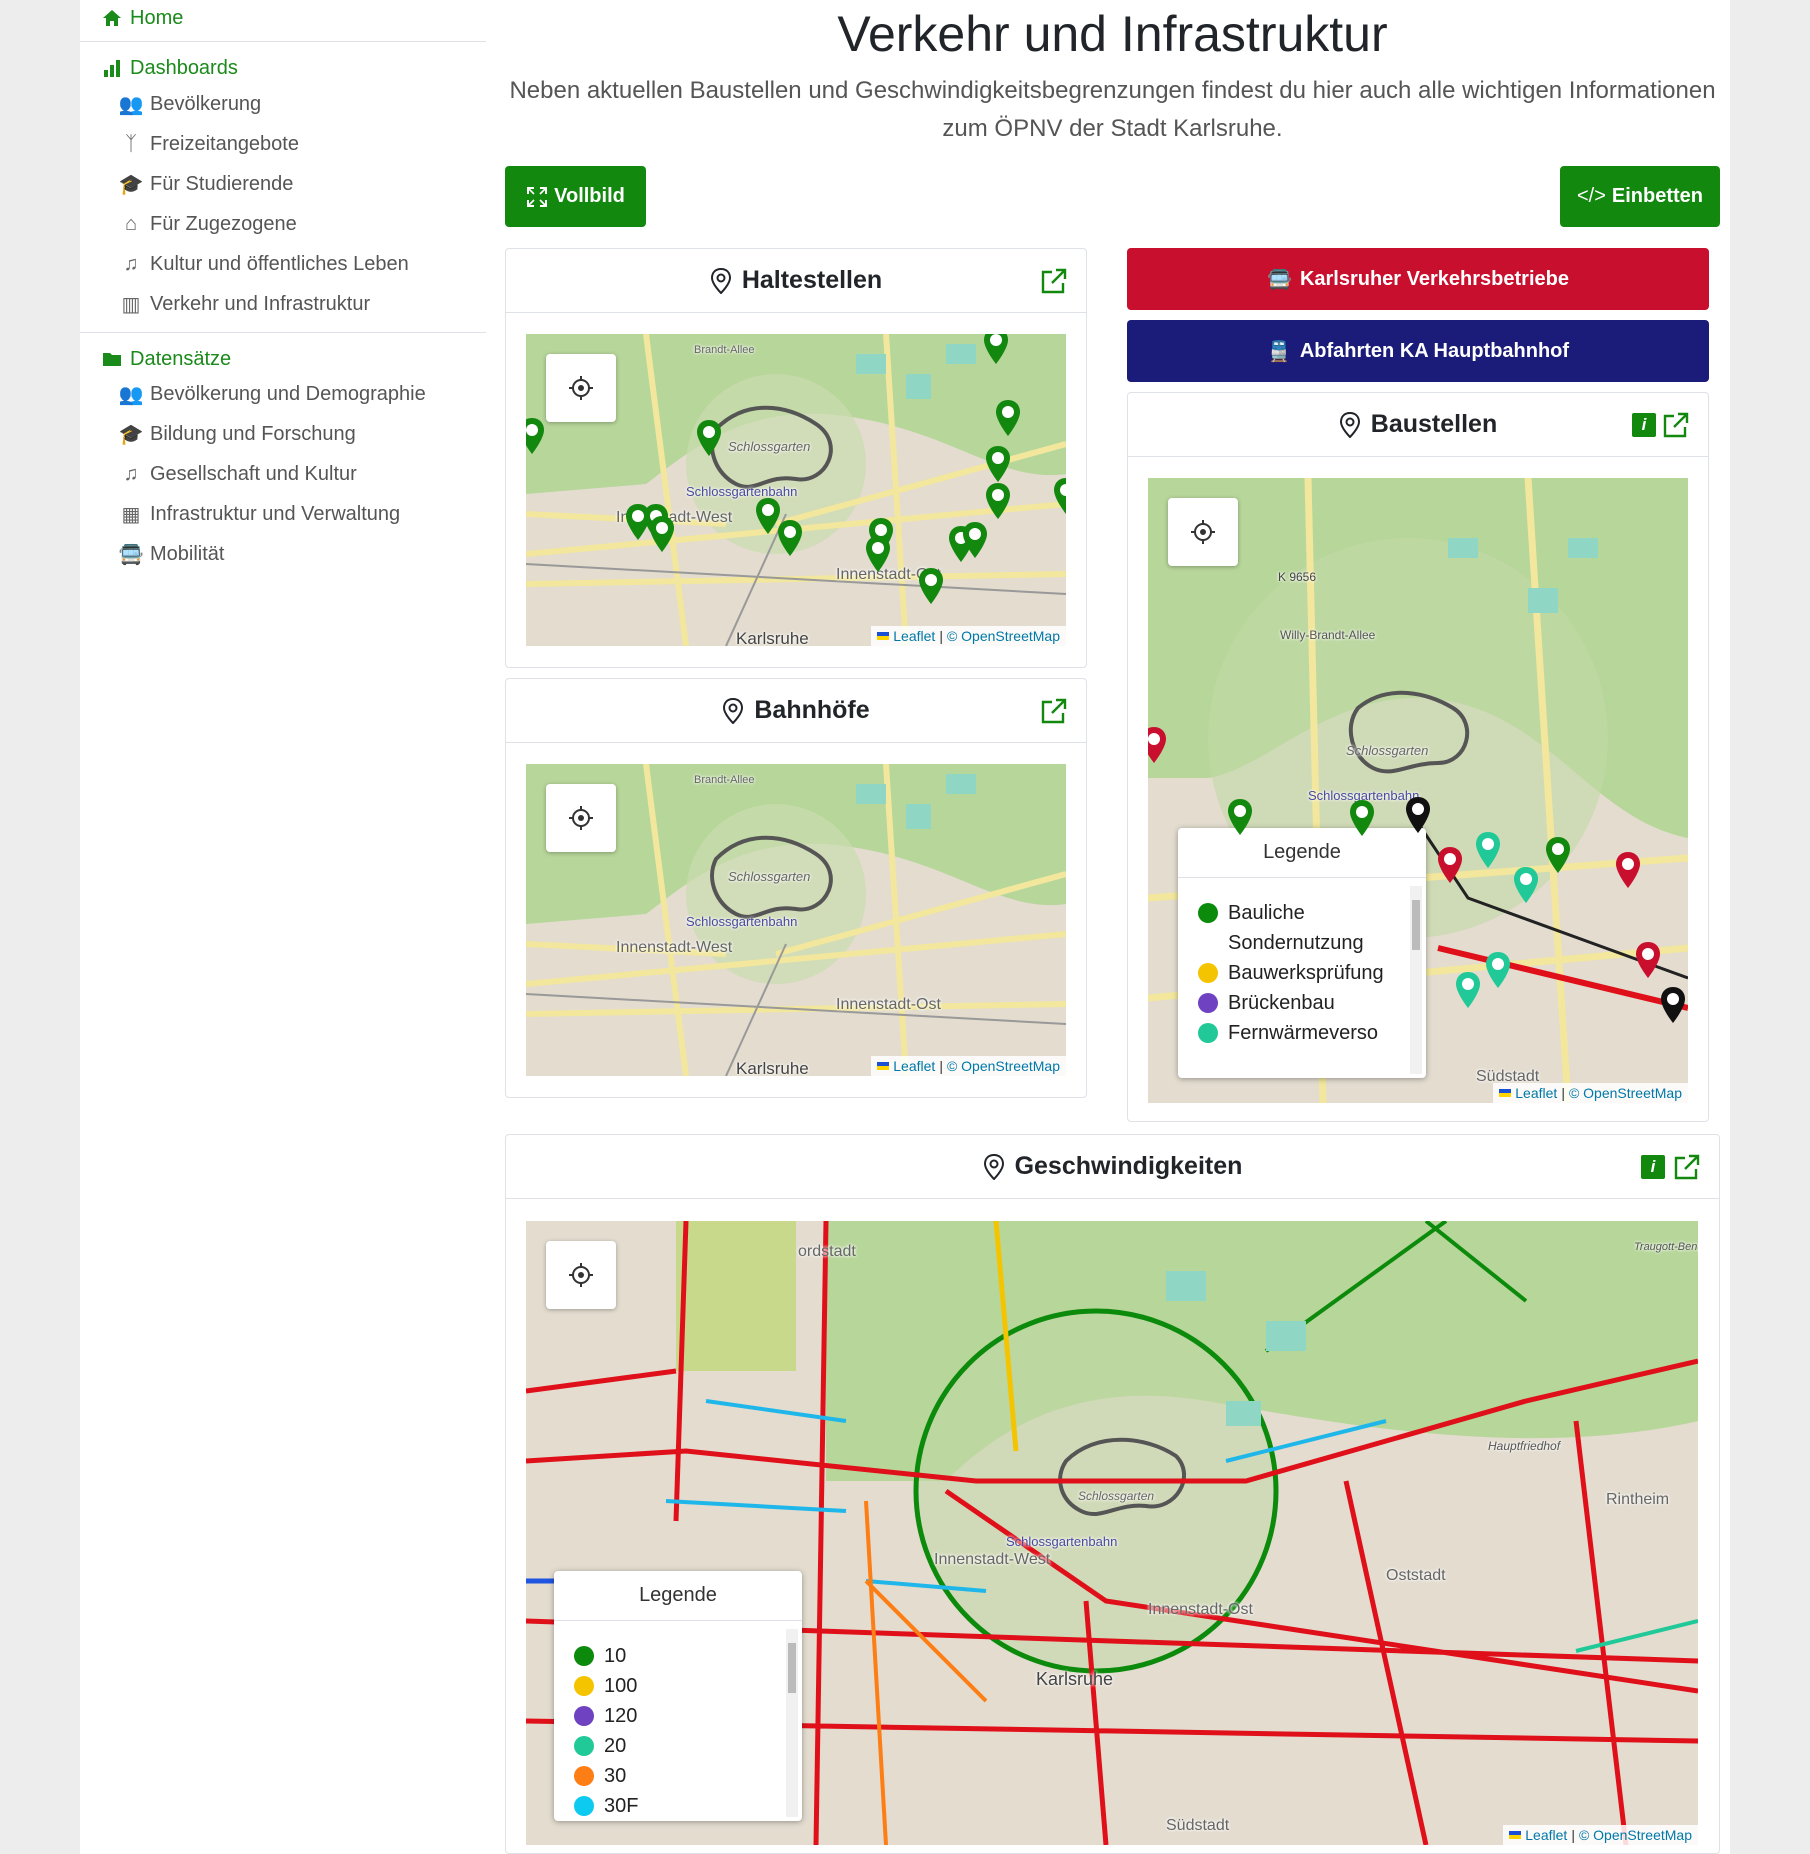 Image resolution: width=1810 pixels, height=1854 pixels. What do you see at coordinates (283, 434) in the screenshot?
I see `nav-item-bildung: 🎓 Bildung und Forschung` at bounding box center [283, 434].